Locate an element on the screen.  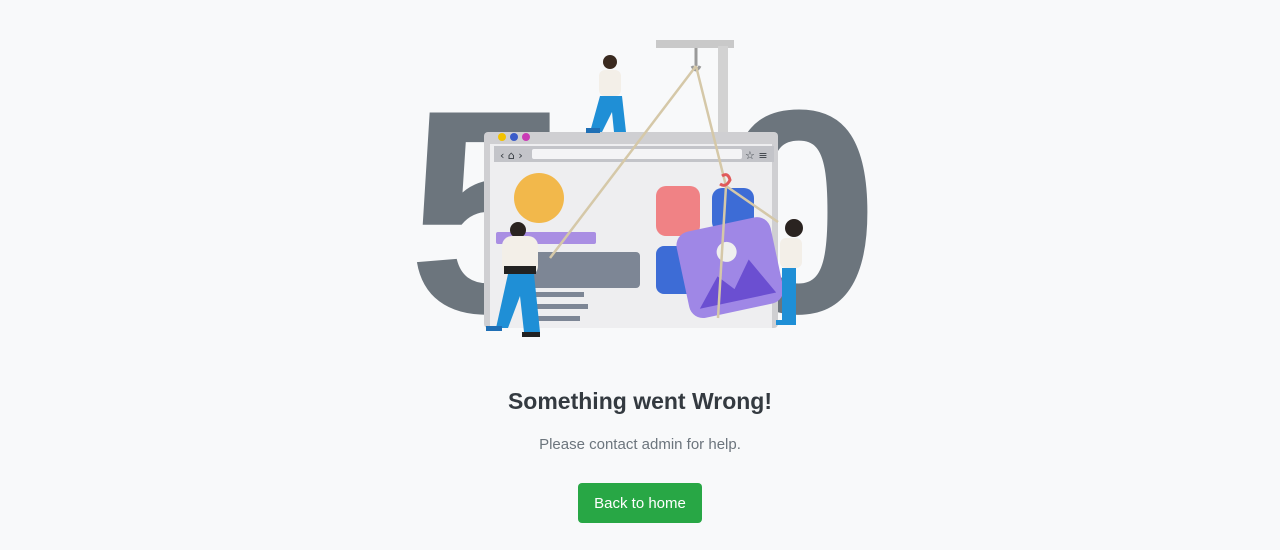
crane-icon is located at coordinates (695, 88).